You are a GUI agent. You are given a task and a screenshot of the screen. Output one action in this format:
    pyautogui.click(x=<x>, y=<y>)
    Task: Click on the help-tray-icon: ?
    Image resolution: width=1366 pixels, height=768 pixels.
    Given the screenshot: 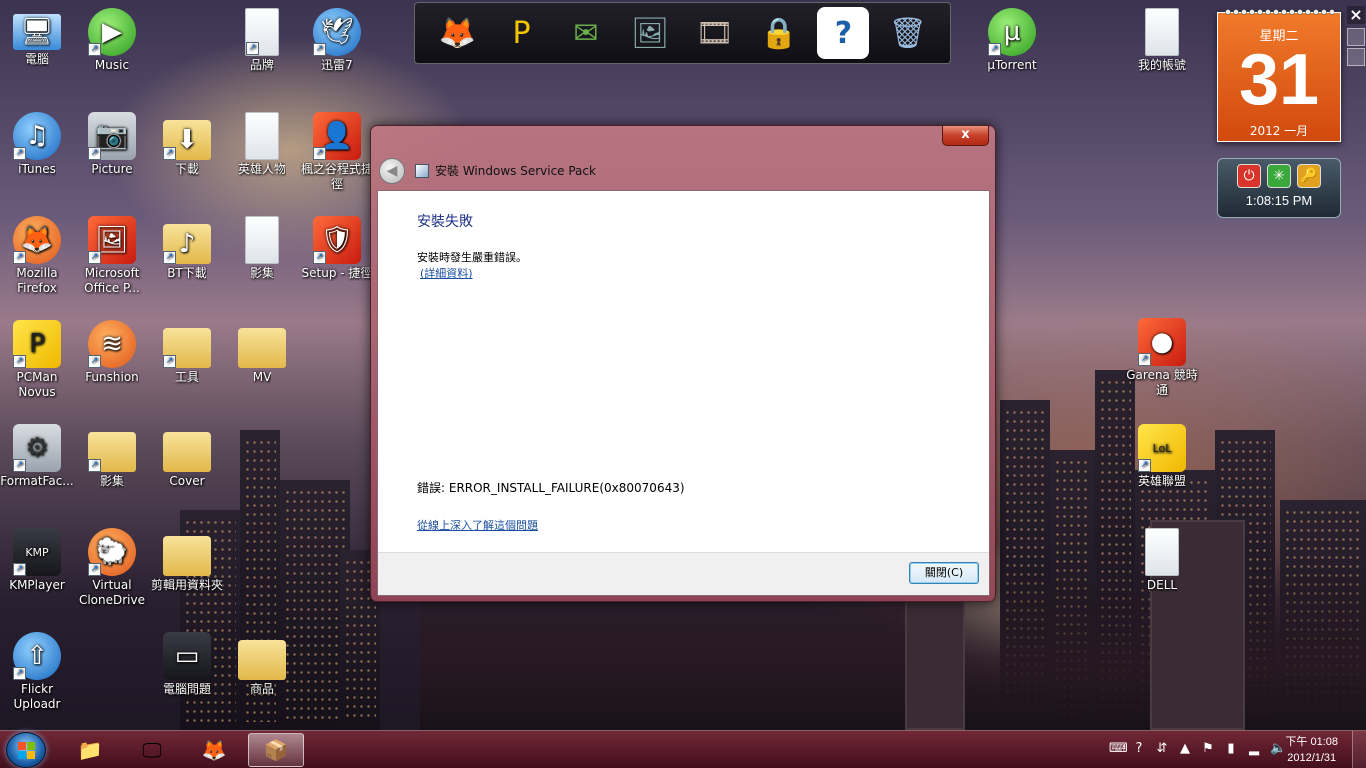 What is the action you would take?
    pyautogui.click(x=1139, y=748)
    